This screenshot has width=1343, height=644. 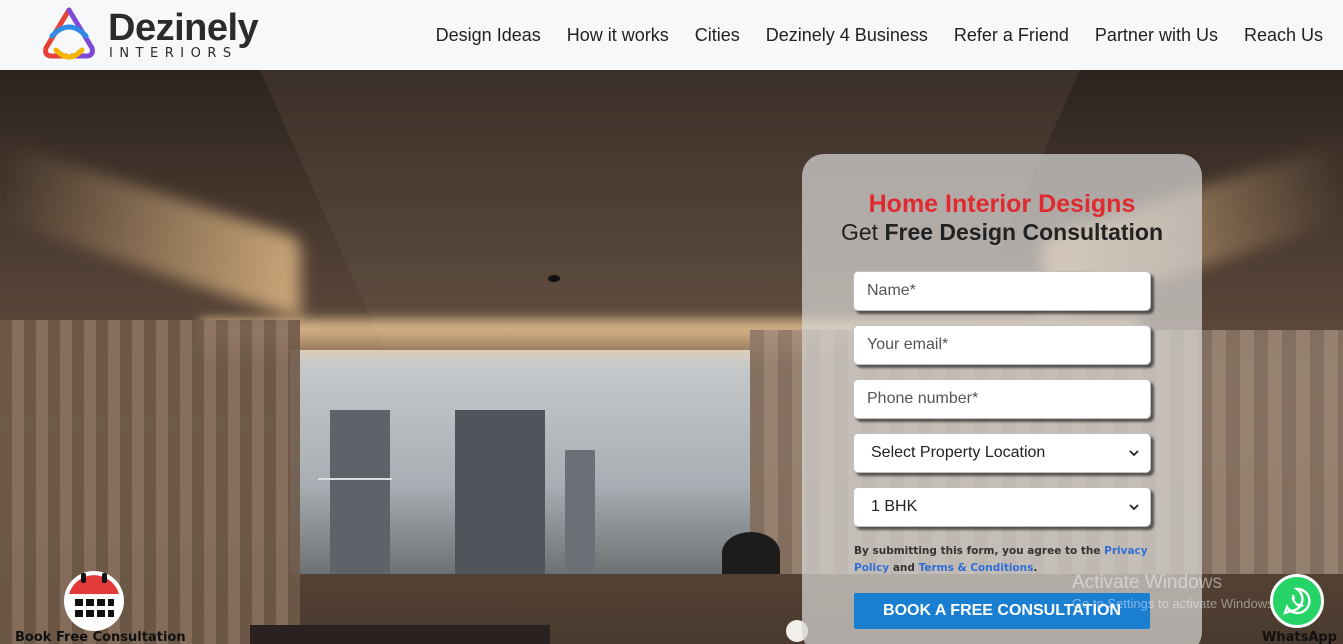 I want to click on nav-how-it-works: How it works, so click(x=618, y=35).